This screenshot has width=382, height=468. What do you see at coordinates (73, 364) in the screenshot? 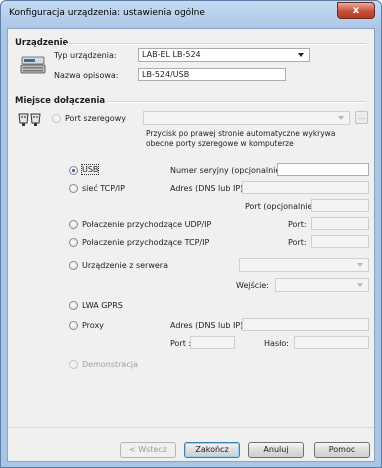
I see `demo-radio` at bounding box center [73, 364].